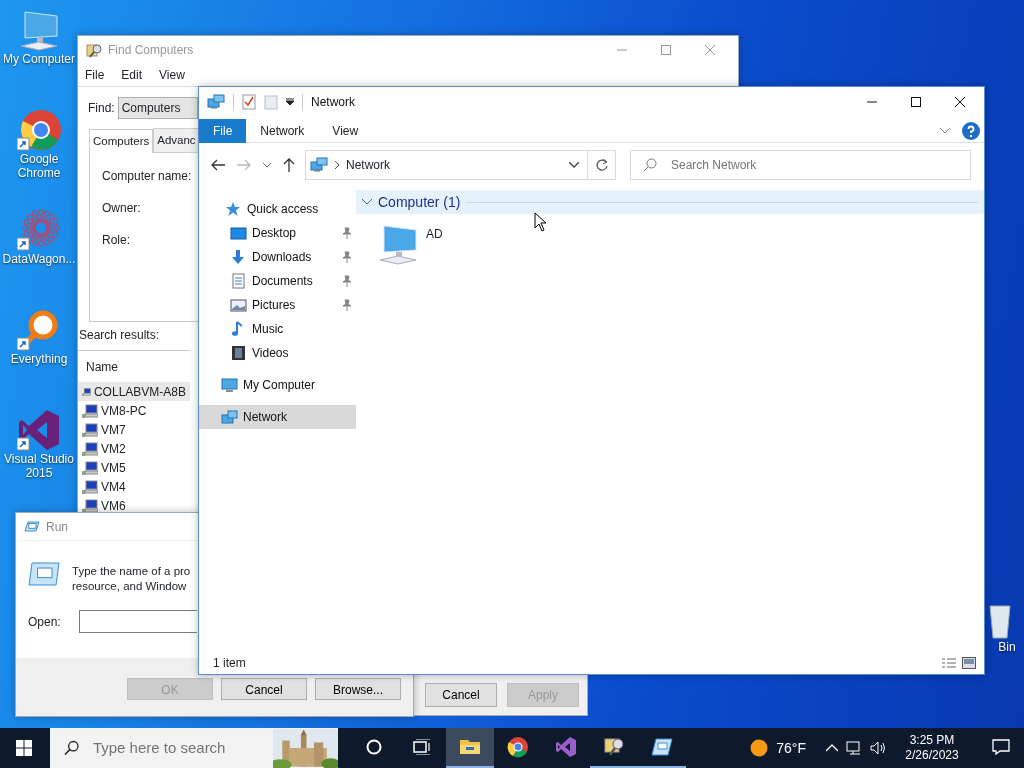  I want to click on image-icon, so click(238, 305).